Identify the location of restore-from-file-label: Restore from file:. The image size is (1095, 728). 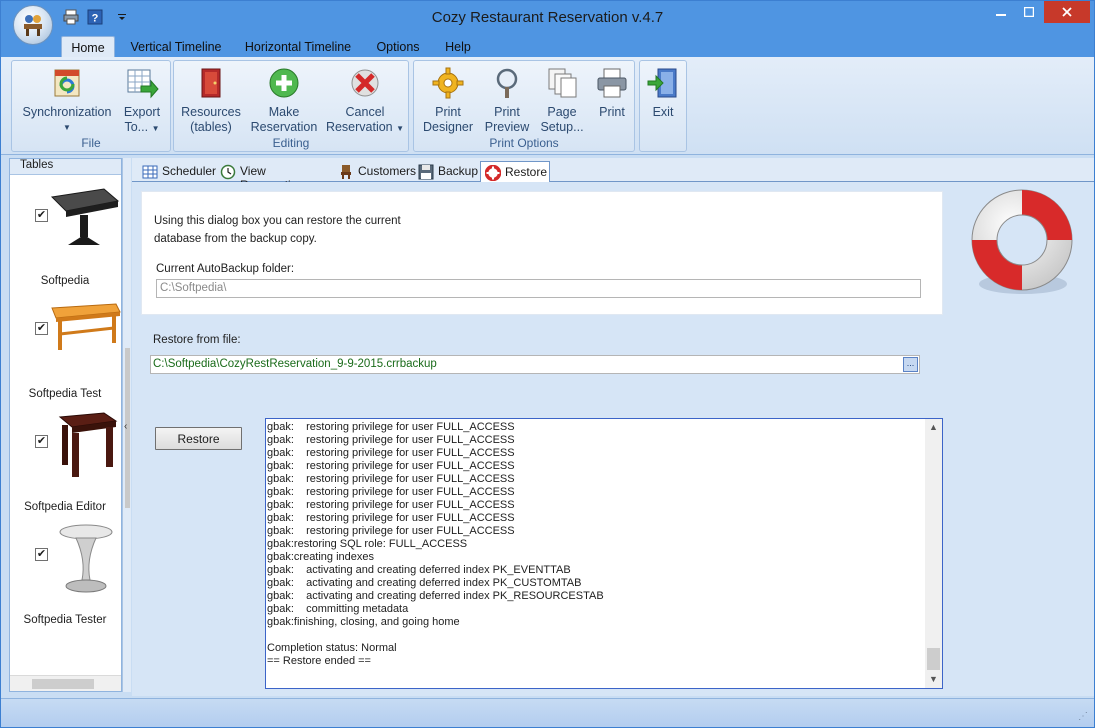
(197, 340).